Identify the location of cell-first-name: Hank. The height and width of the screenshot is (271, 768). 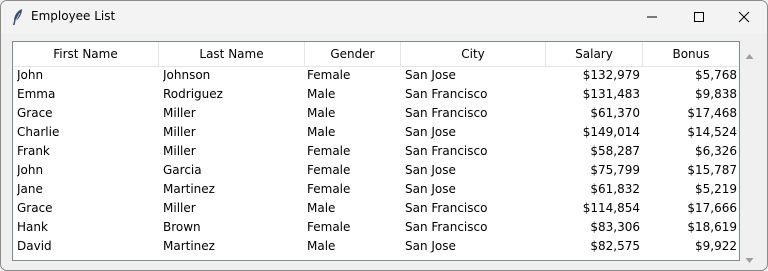
(32, 227).